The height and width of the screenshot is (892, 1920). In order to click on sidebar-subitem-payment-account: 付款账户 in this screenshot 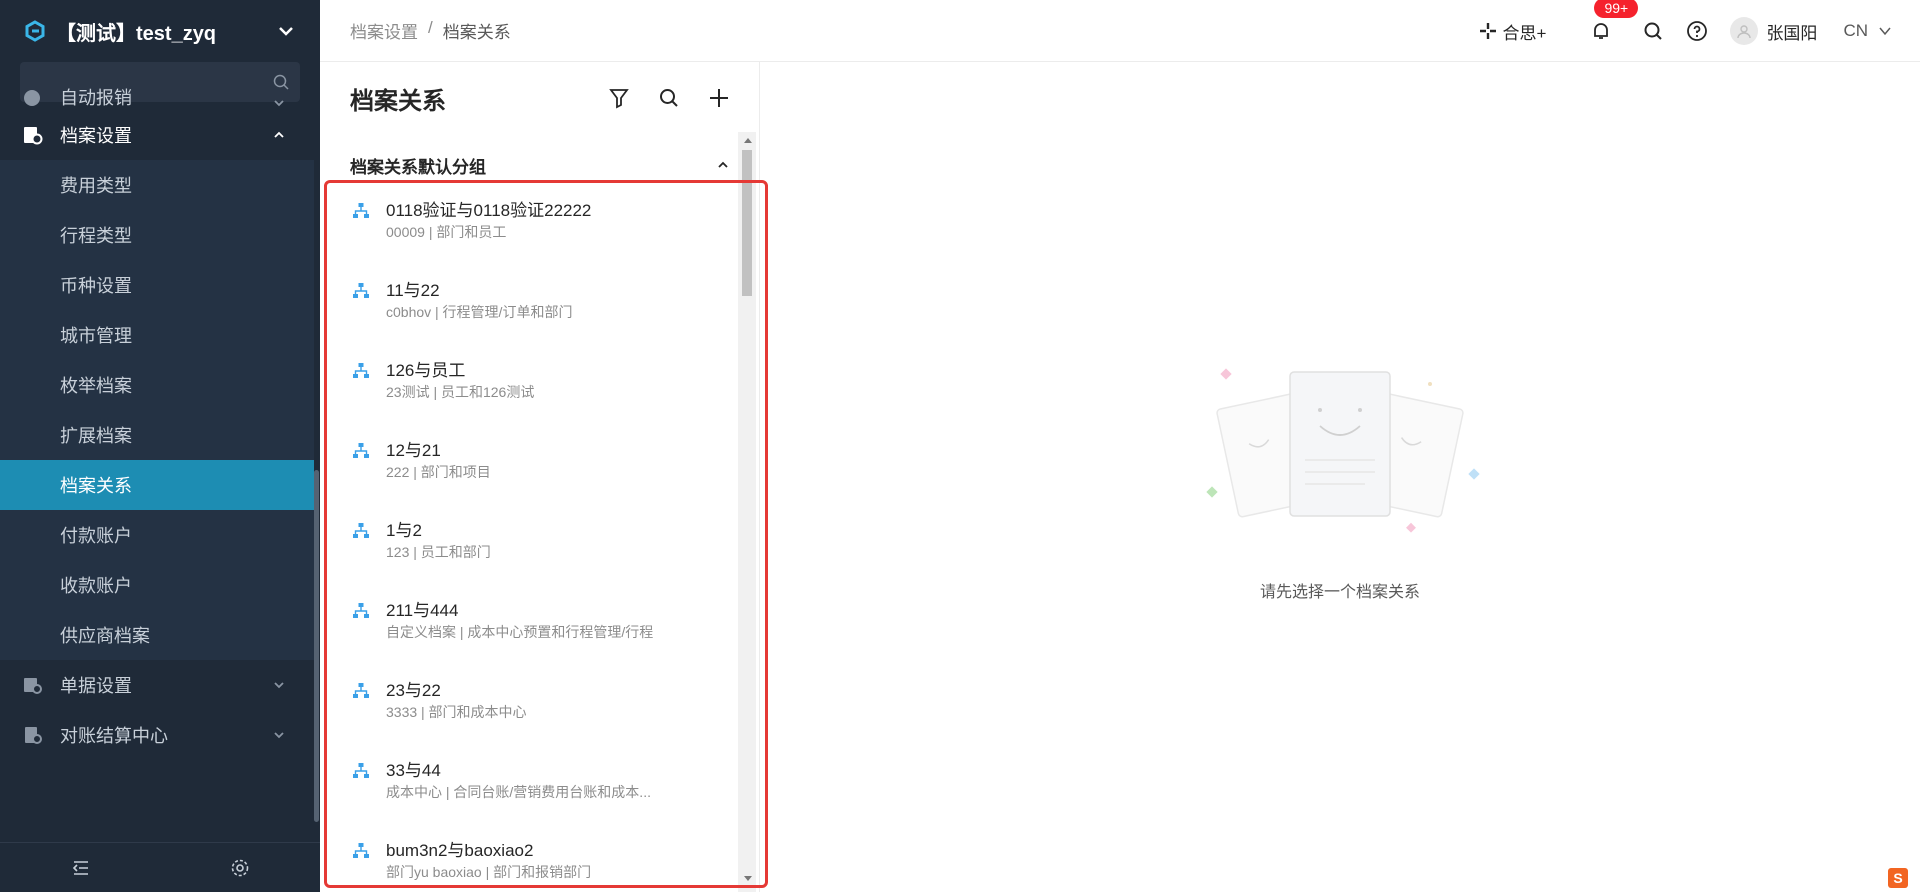, I will do `click(157, 535)`.